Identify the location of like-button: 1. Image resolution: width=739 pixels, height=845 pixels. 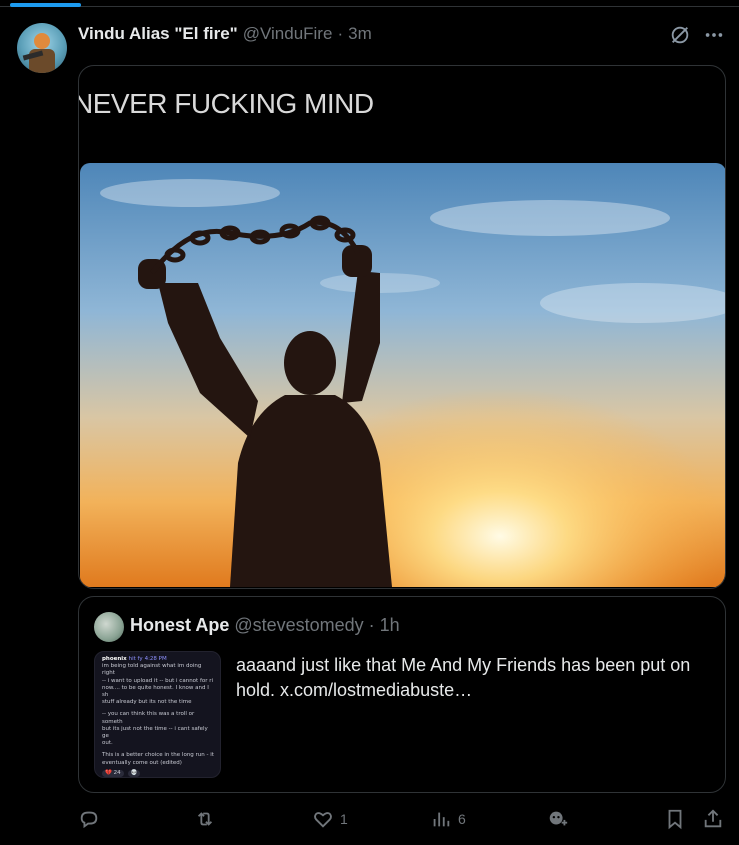
(330, 819).